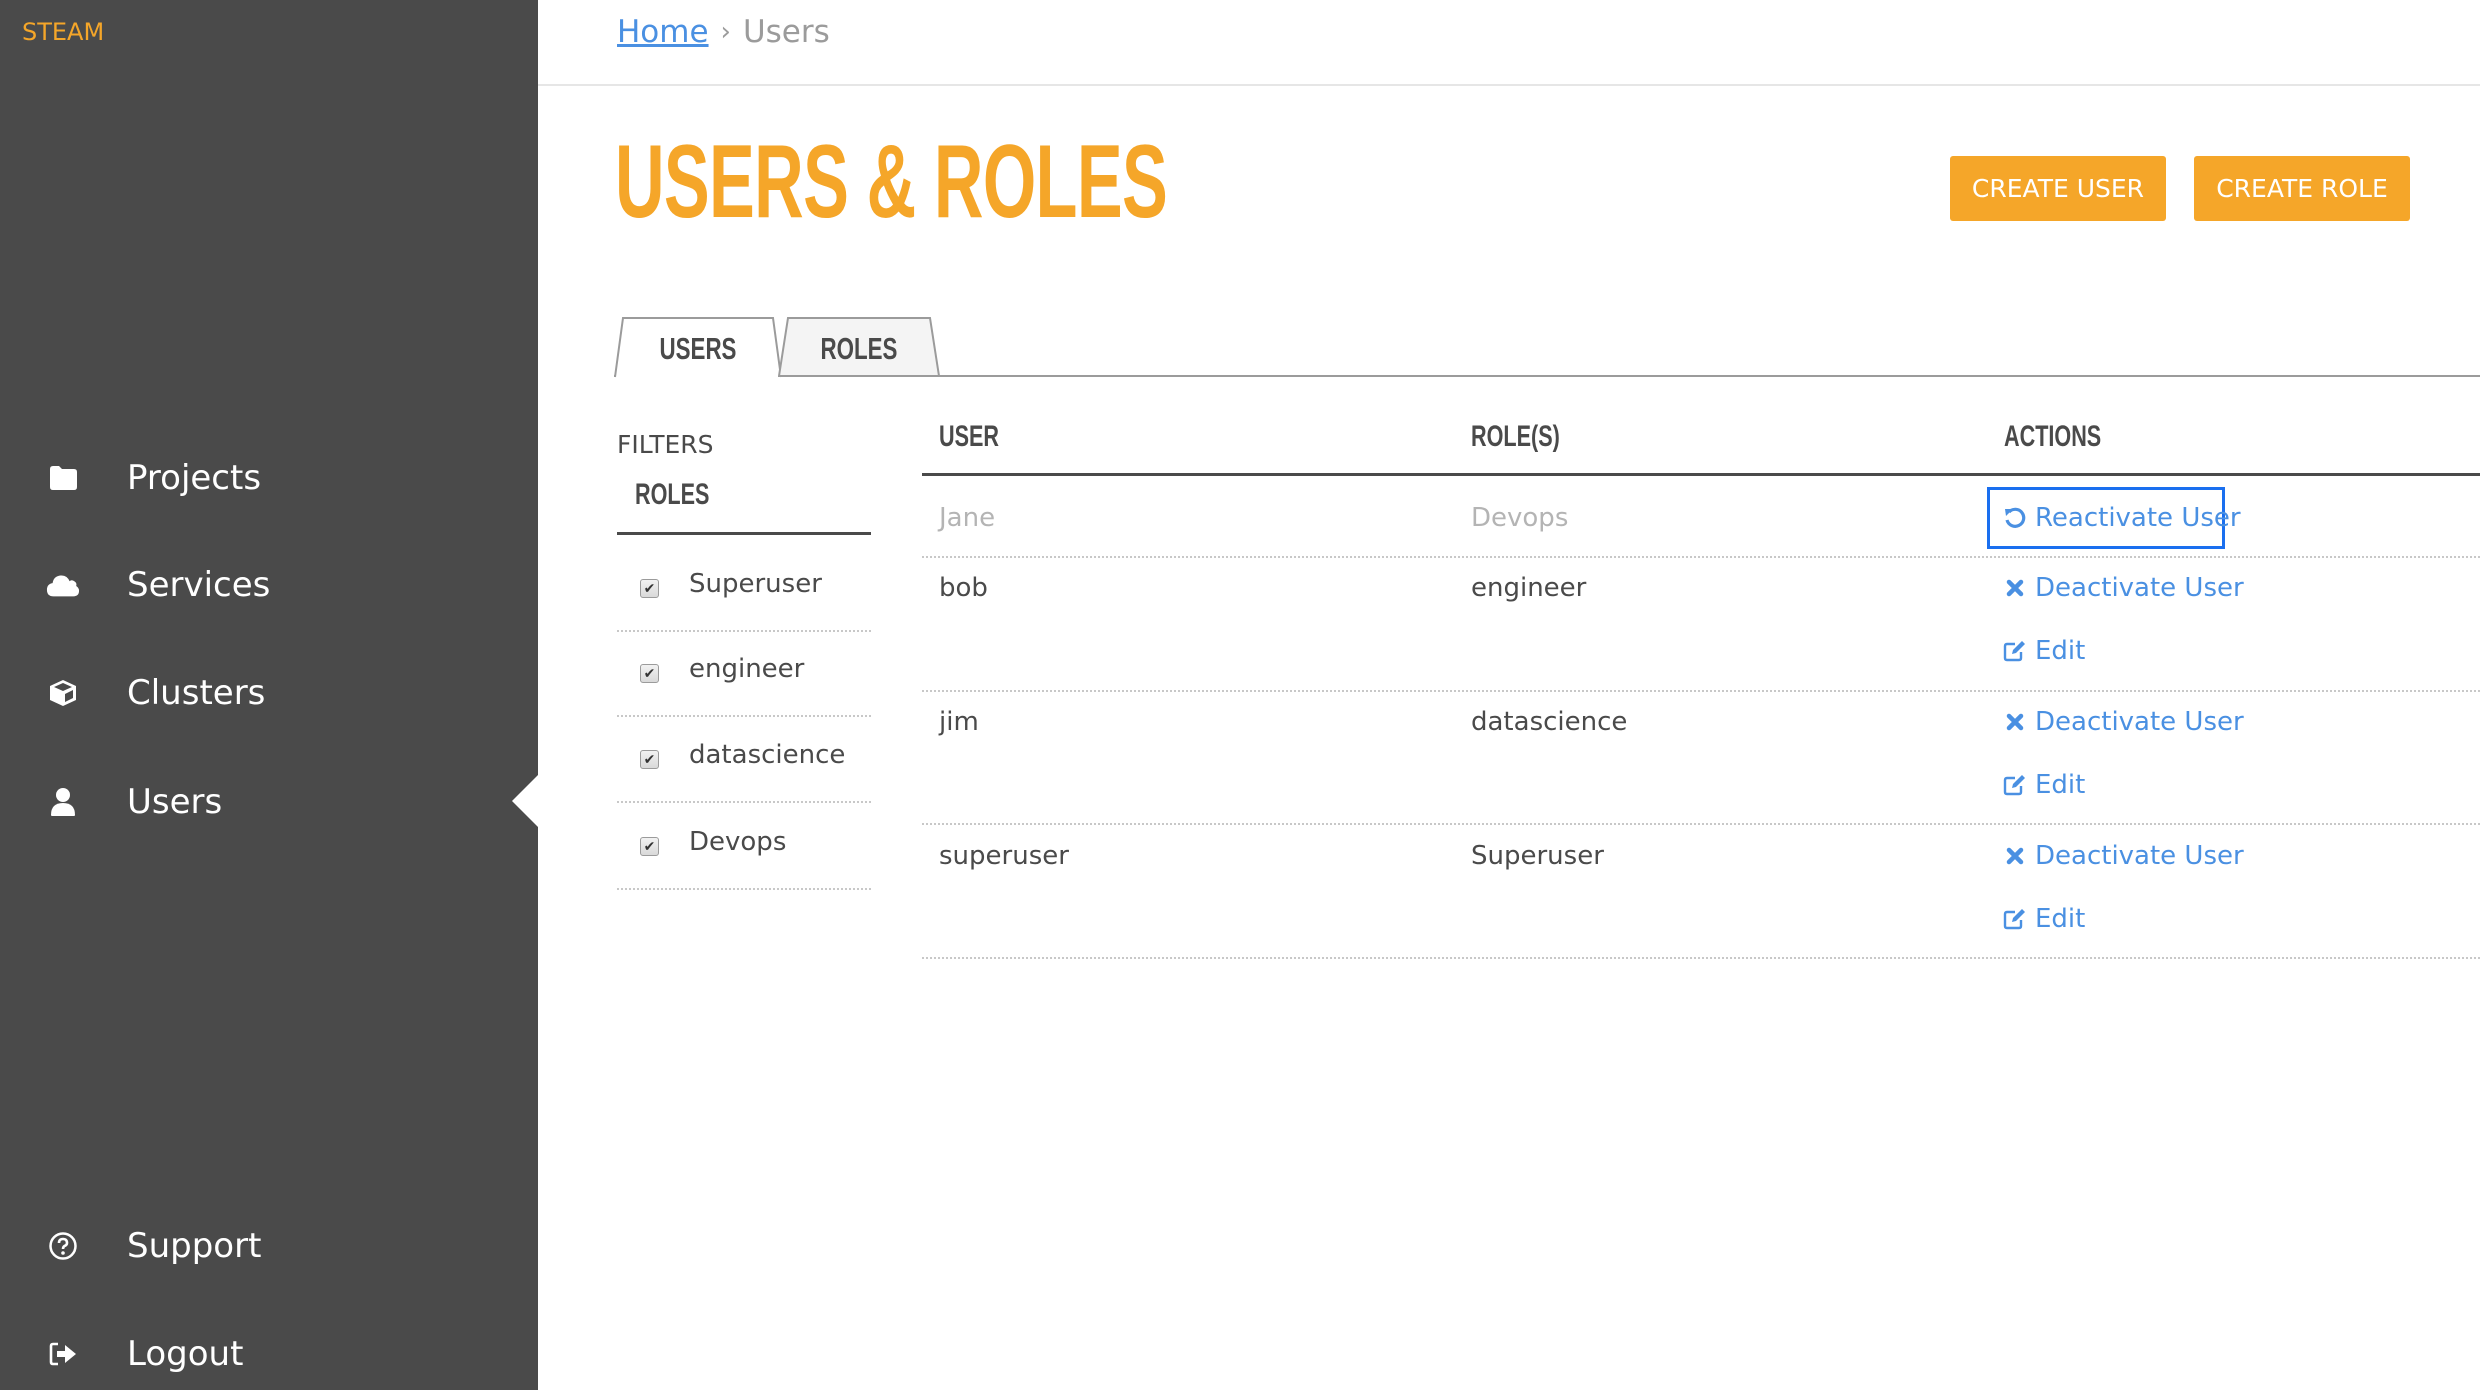 This screenshot has width=2480, height=1390. I want to click on filter-role-superuser: ✔ Superuser, so click(744, 589).